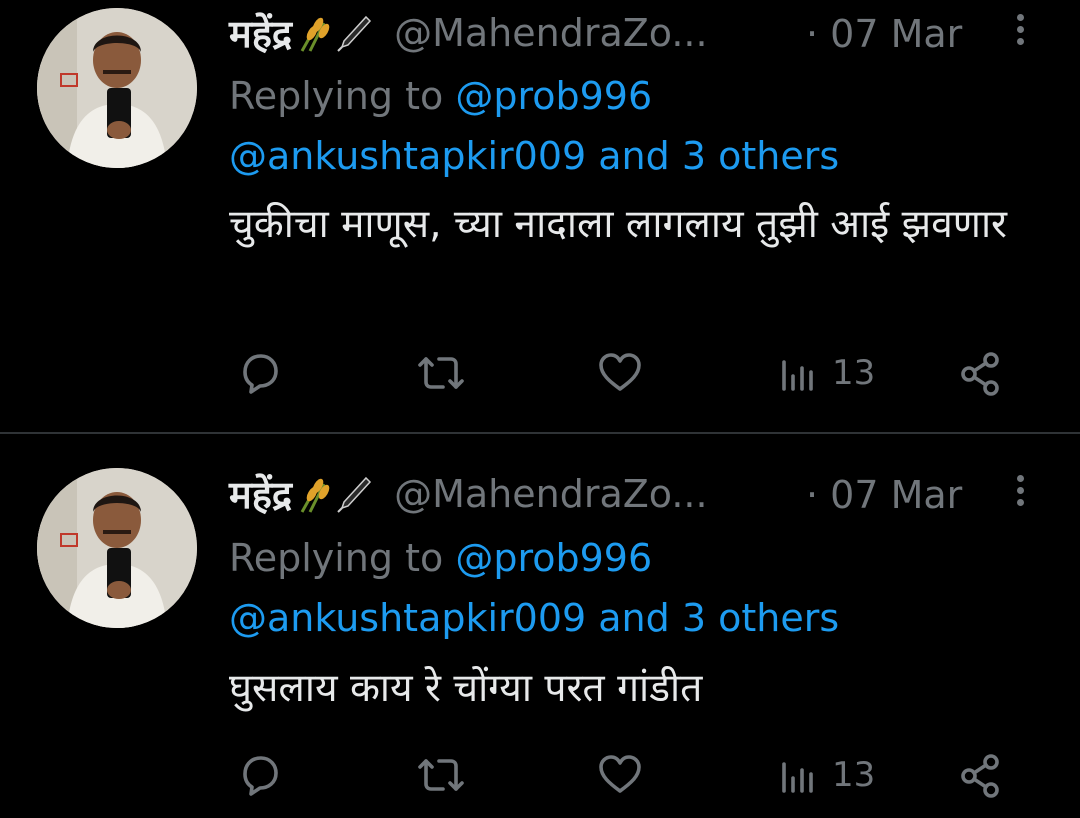 Image resolution: width=1080 pixels, height=818 pixels. I want to click on tweet-text: घुसलाय काय रे चोंग्या परत गांडीत, so click(466, 688).